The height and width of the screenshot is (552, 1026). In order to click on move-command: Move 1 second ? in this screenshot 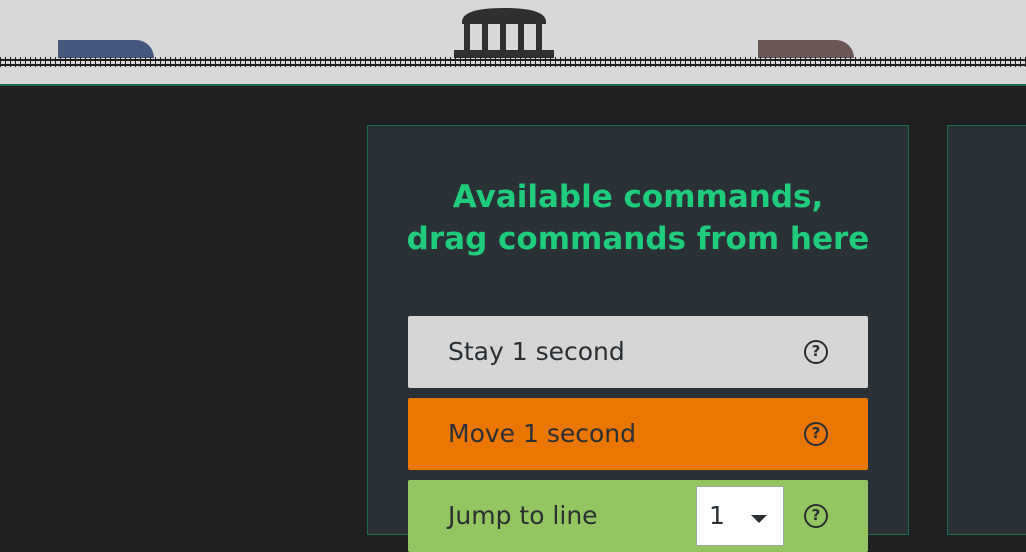, I will do `click(638, 434)`.